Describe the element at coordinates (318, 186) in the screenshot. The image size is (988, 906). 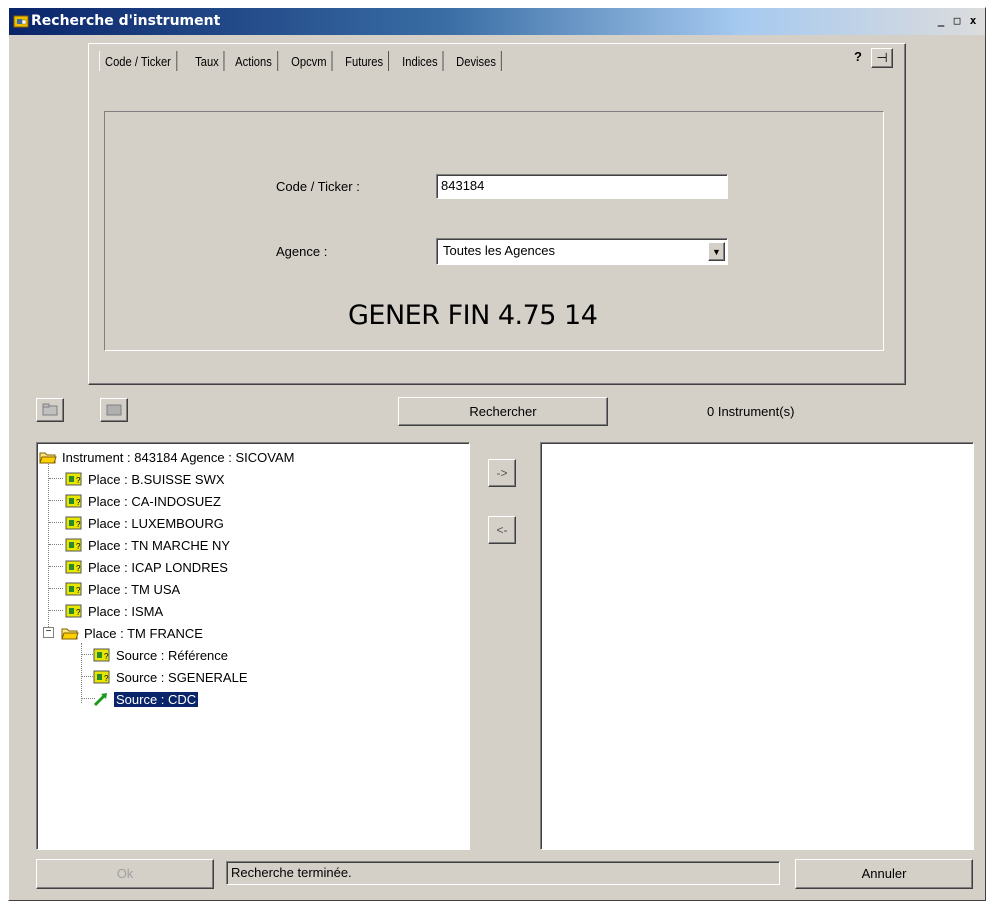
I see `code-ticker-label: Code / Ticker :` at that location.